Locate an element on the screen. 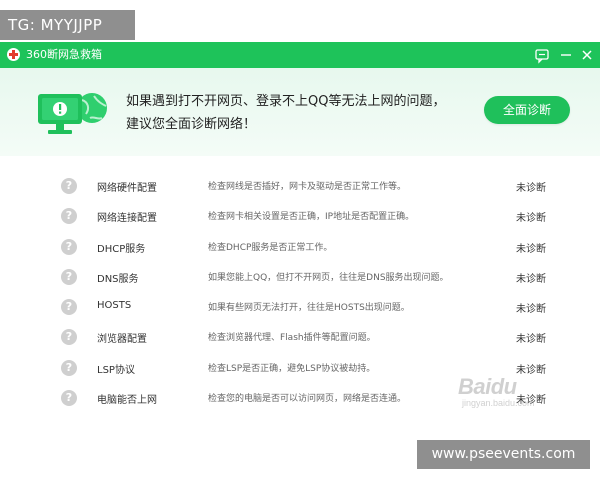 This screenshot has width=600, height=480. list-item: ? 网络硬件配置 检查网线是否插好，网卡及驱动是否正常工作等。 未诊断 is located at coordinates (300, 187).